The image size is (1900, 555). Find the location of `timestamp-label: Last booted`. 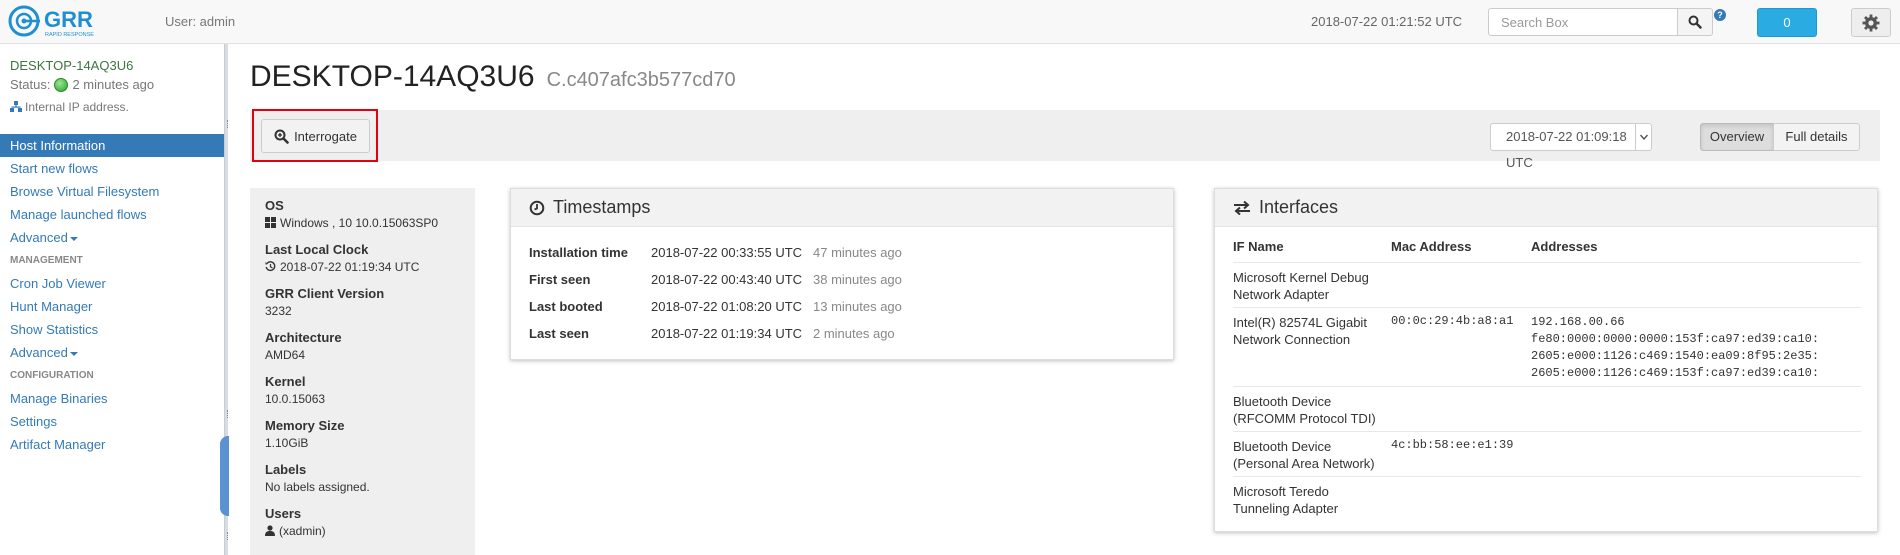

timestamp-label: Last booted is located at coordinates (566, 306).